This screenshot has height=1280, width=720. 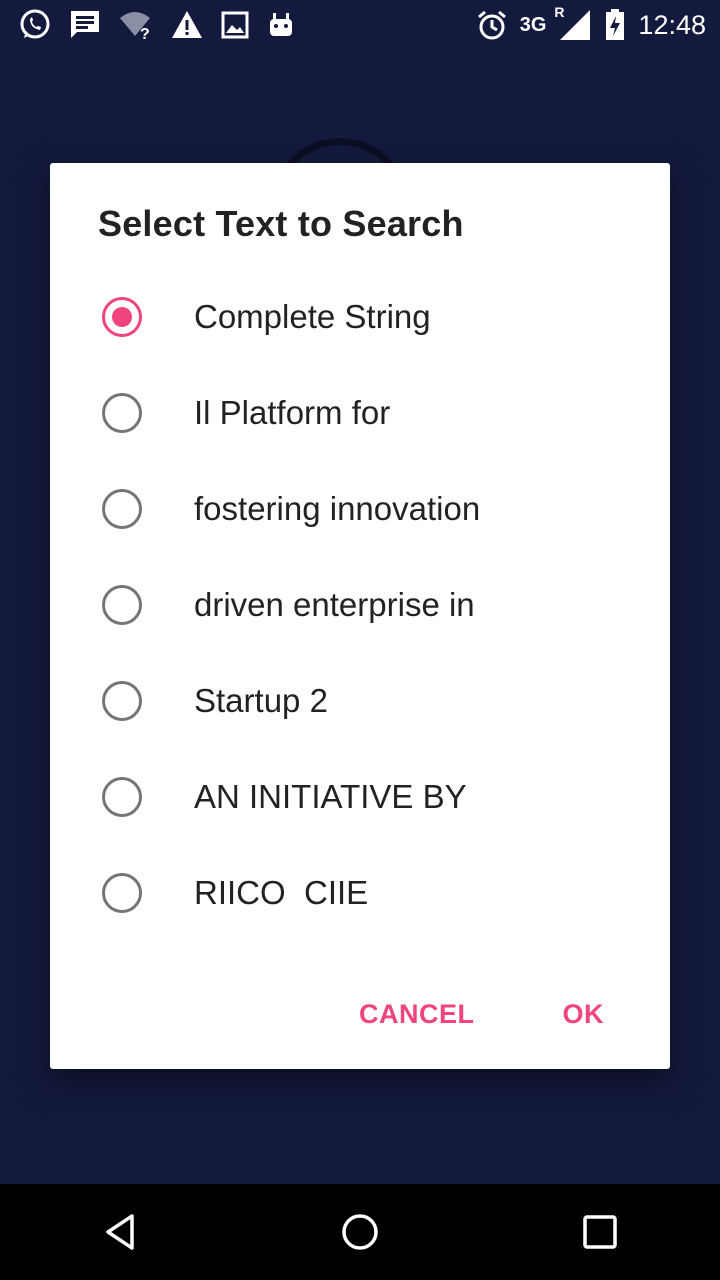 I want to click on cancel-button: CANCEL, so click(x=417, y=1014).